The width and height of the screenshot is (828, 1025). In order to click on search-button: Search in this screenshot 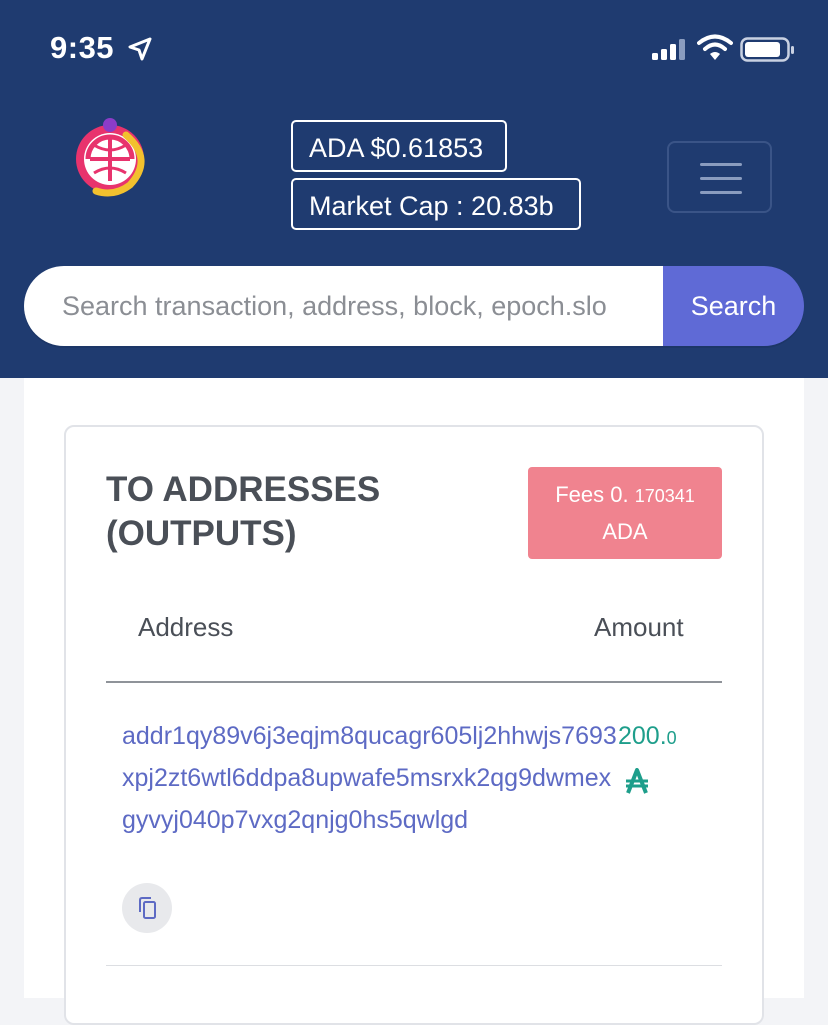, I will do `click(733, 306)`.